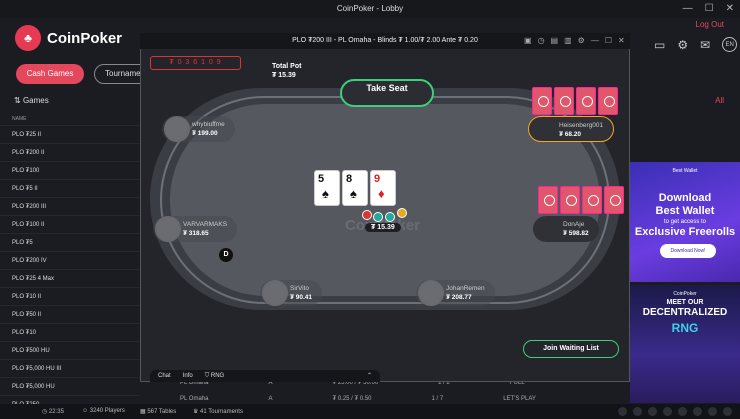 The width and height of the screenshot is (740, 419). What do you see at coordinates (70, 225) in the screenshot?
I see `table-row: PLO ₮100 II` at bounding box center [70, 225].